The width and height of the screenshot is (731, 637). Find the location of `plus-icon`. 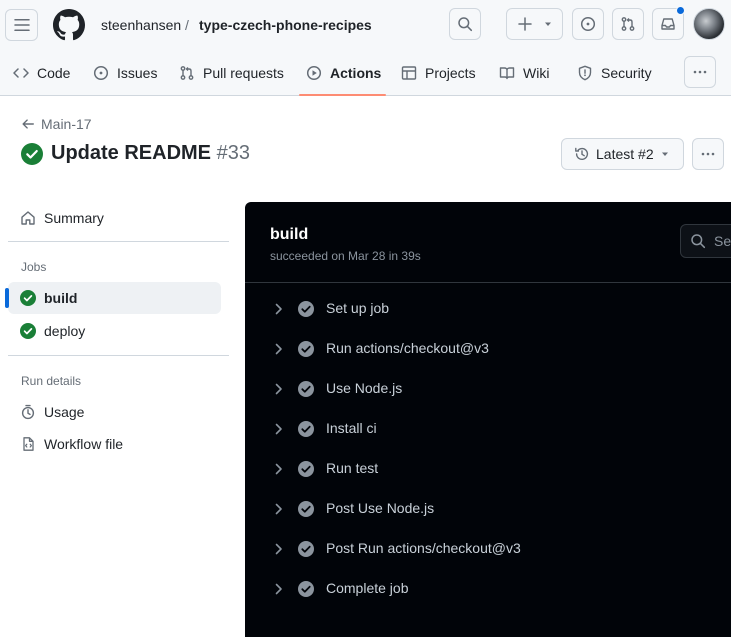

plus-icon is located at coordinates (524, 24).